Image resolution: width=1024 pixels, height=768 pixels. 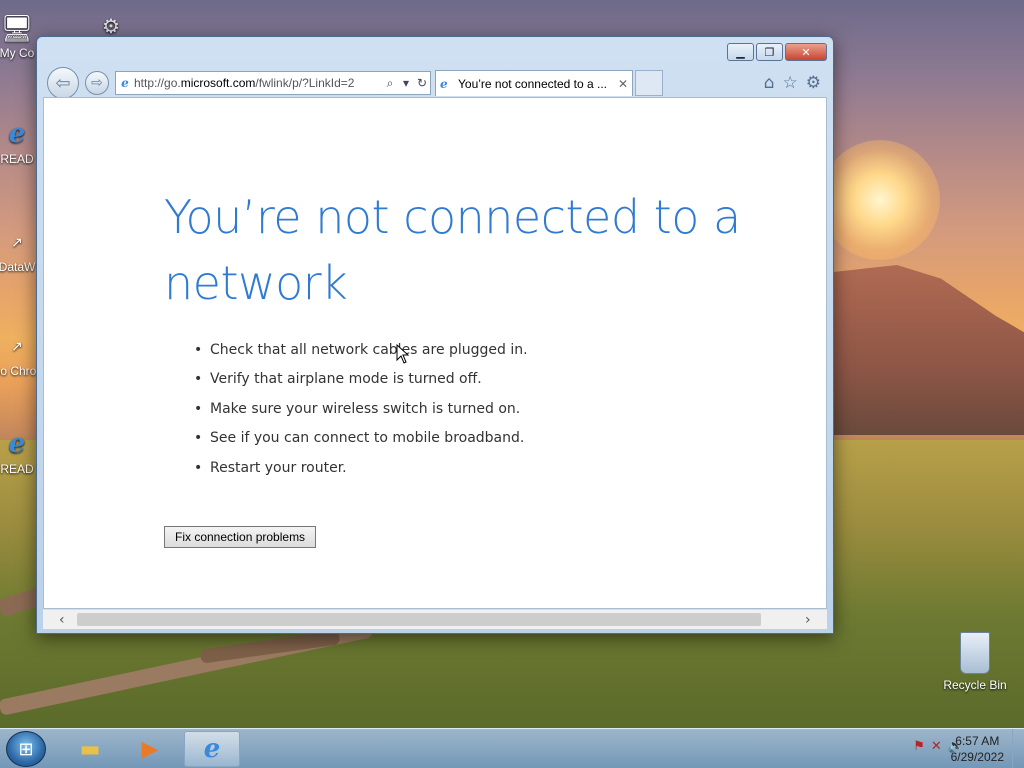 I want to click on close-icon: ✕, so click(x=806, y=52).